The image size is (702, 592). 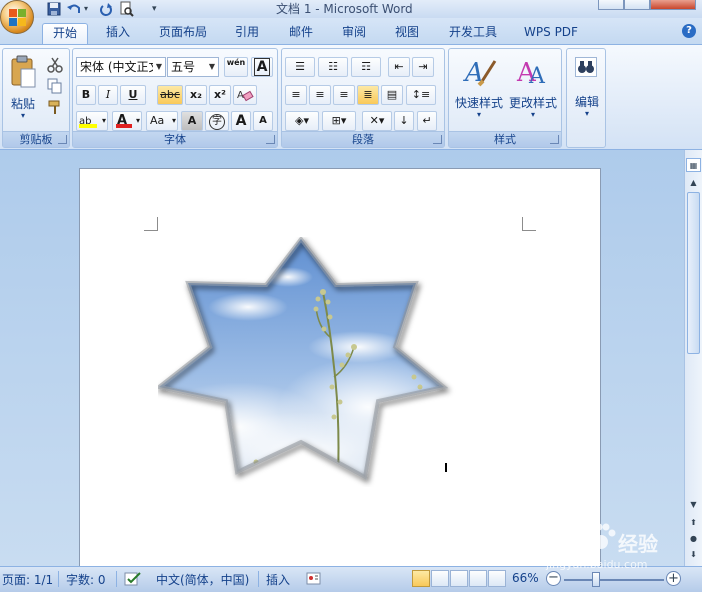 I want to click on print-preview-icon, so click(x=126, y=9).